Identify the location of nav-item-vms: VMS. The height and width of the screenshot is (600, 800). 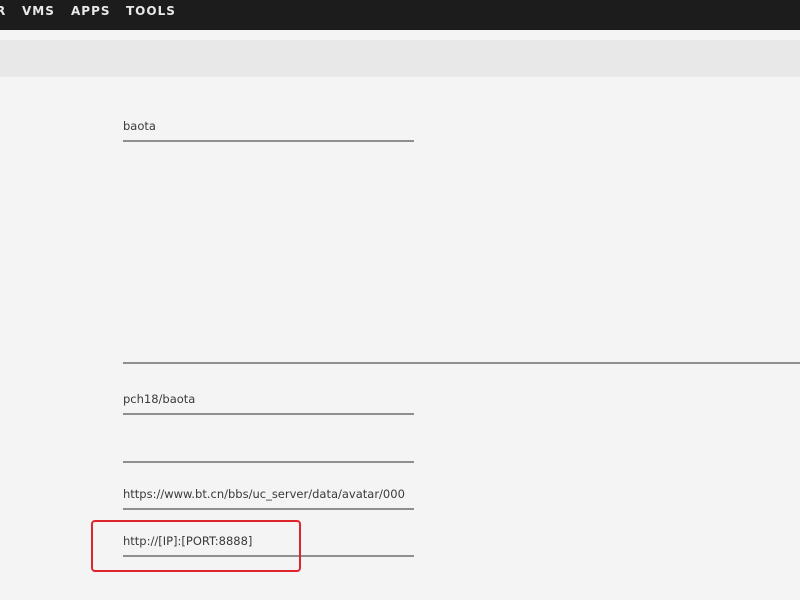
(38, 11).